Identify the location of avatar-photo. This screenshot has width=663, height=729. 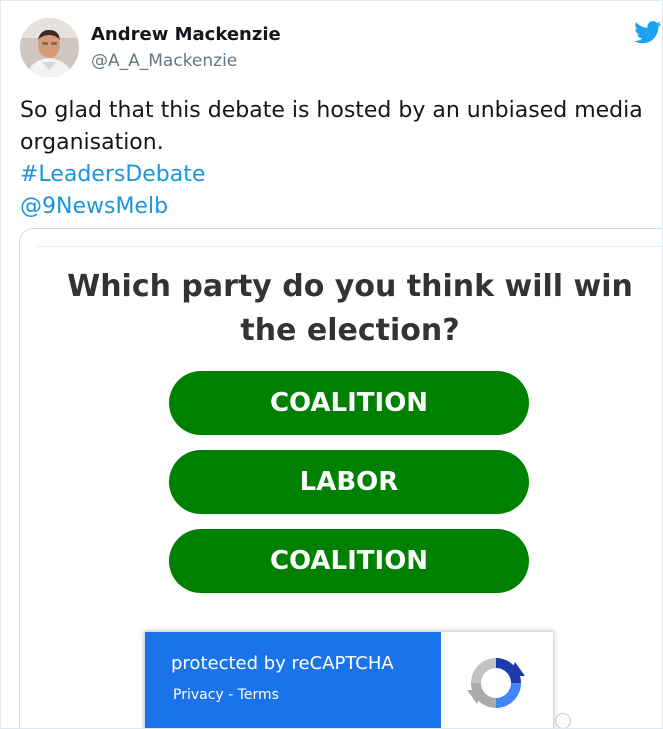
(49, 47).